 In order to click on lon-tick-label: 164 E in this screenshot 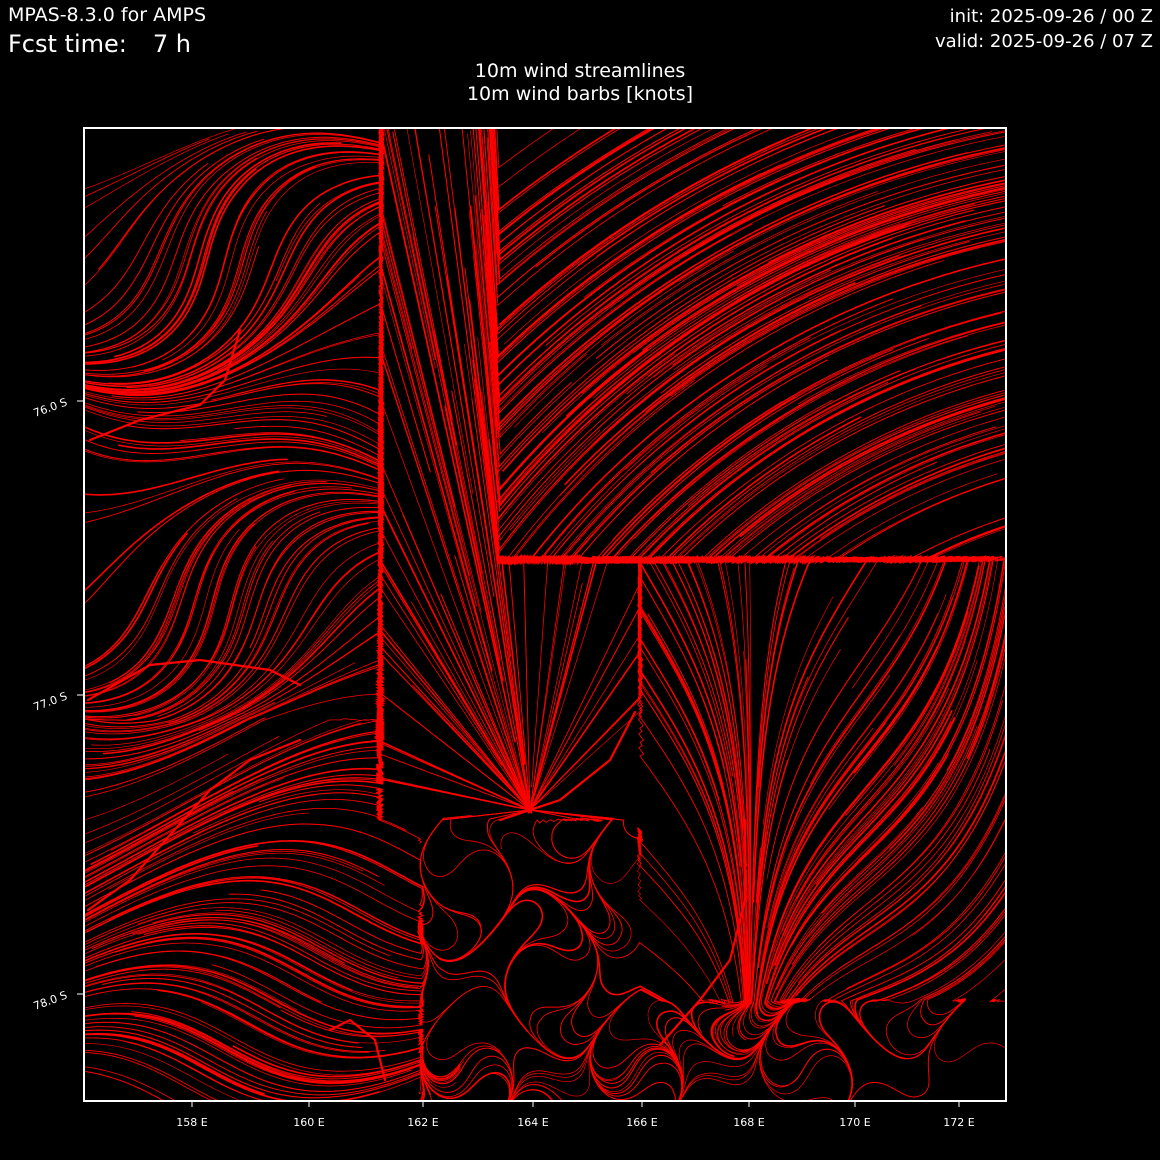, I will do `click(532, 1122)`.